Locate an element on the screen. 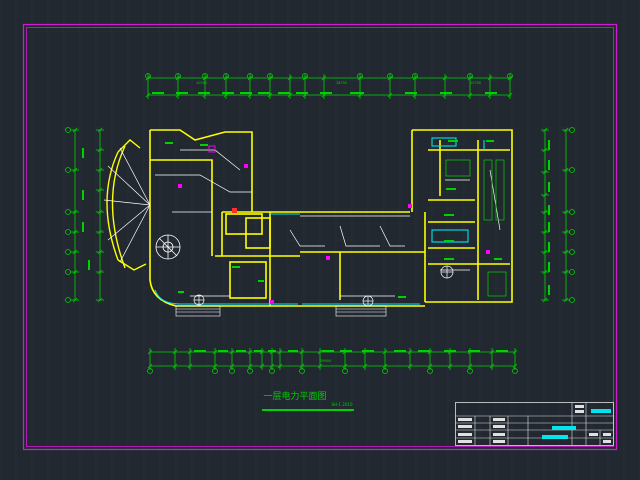  balcony-rays is located at coordinates (127, 205).